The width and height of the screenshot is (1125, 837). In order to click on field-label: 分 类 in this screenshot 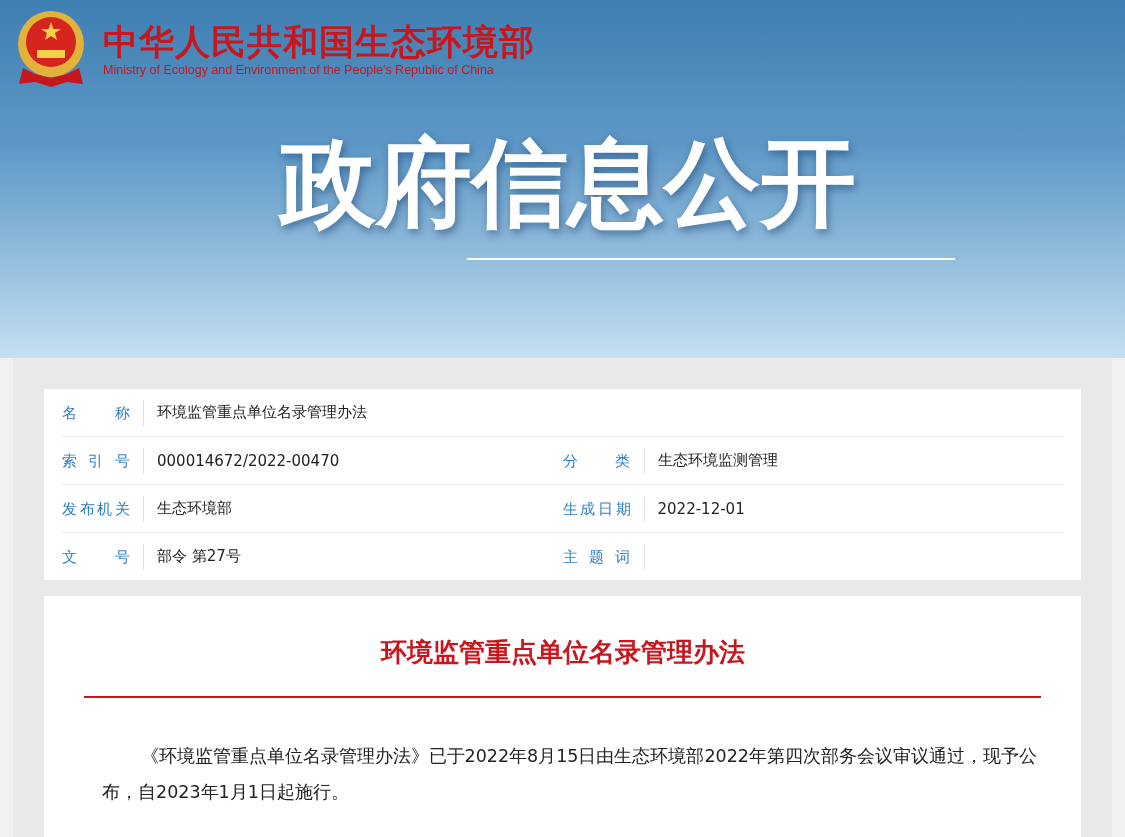, I will do `click(603, 460)`.